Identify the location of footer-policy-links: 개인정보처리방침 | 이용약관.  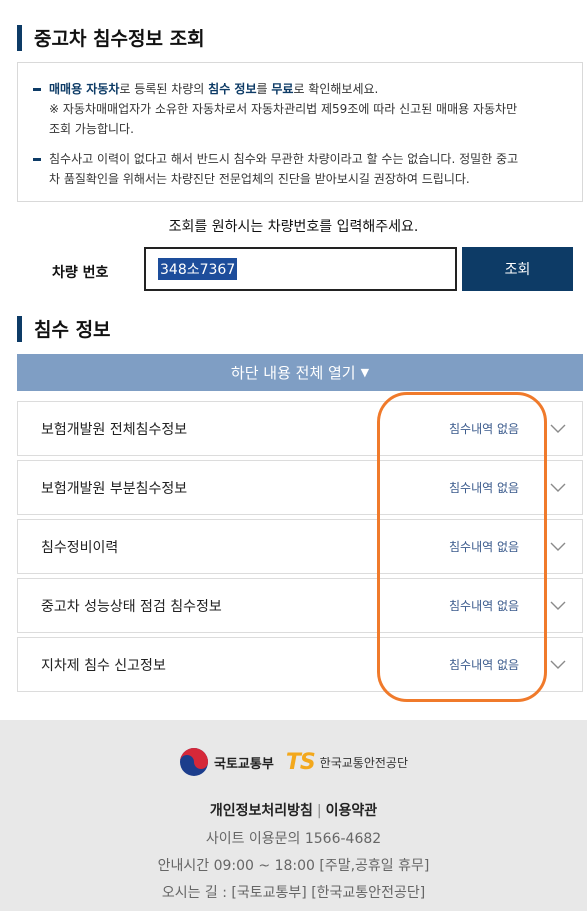
(293, 810).